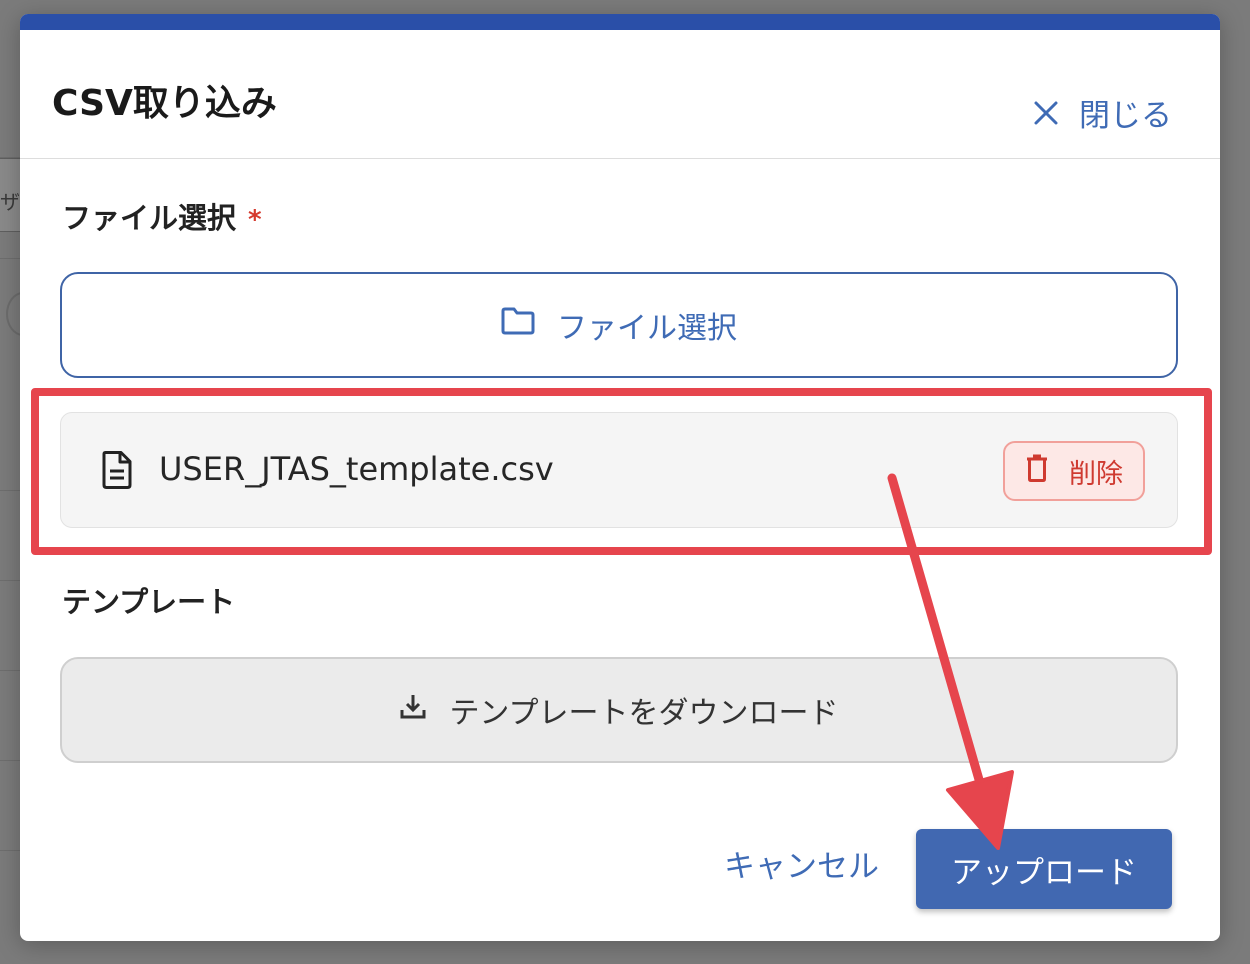  What do you see at coordinates (518, 325) in the screenshot?
I see `folder-icon` at bounding box center [518, 325].